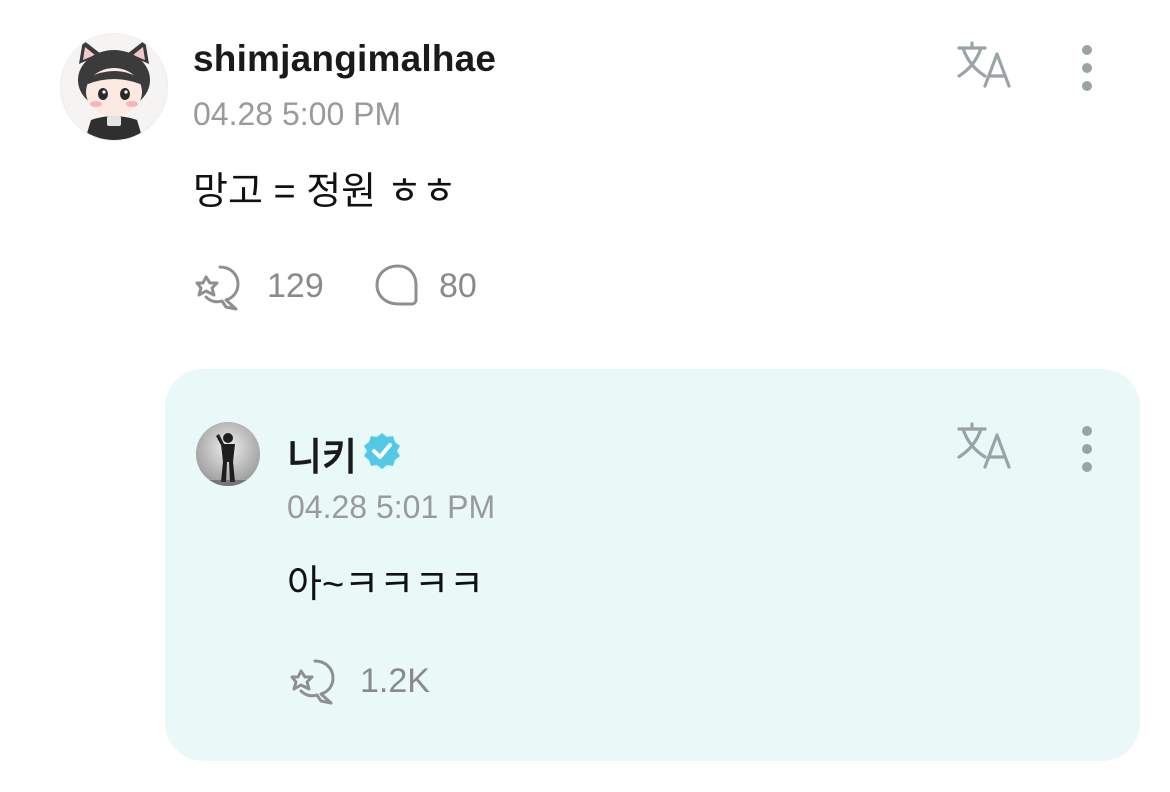  What do you see at coordinates (391, 507) in the screenshot?
I see `reply-timestamp: 04.28 5:01 PM` at bounding box center [391, 507].